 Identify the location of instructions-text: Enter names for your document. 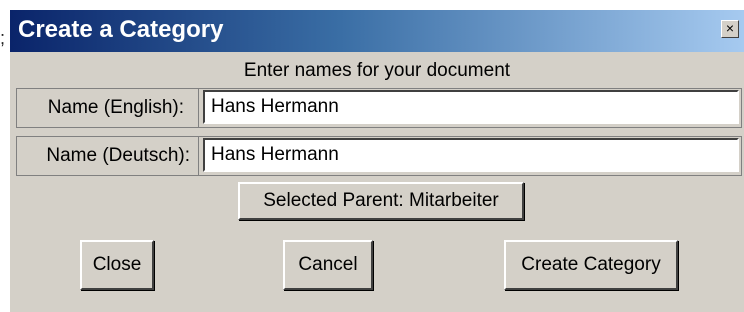
(377, 70).